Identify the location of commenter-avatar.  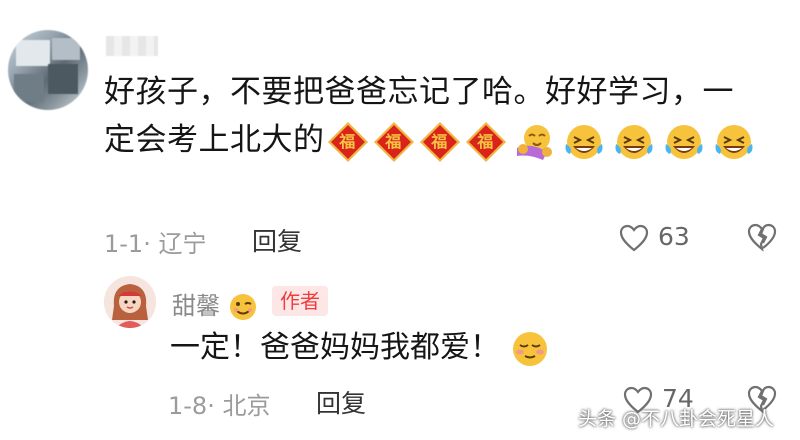
(48, 70).